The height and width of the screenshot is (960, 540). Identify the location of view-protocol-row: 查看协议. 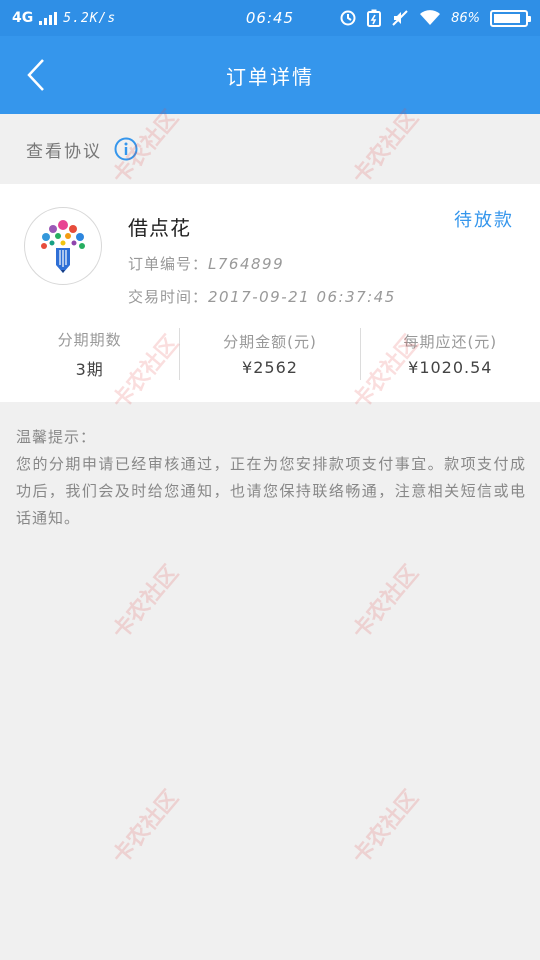
(270, 149).